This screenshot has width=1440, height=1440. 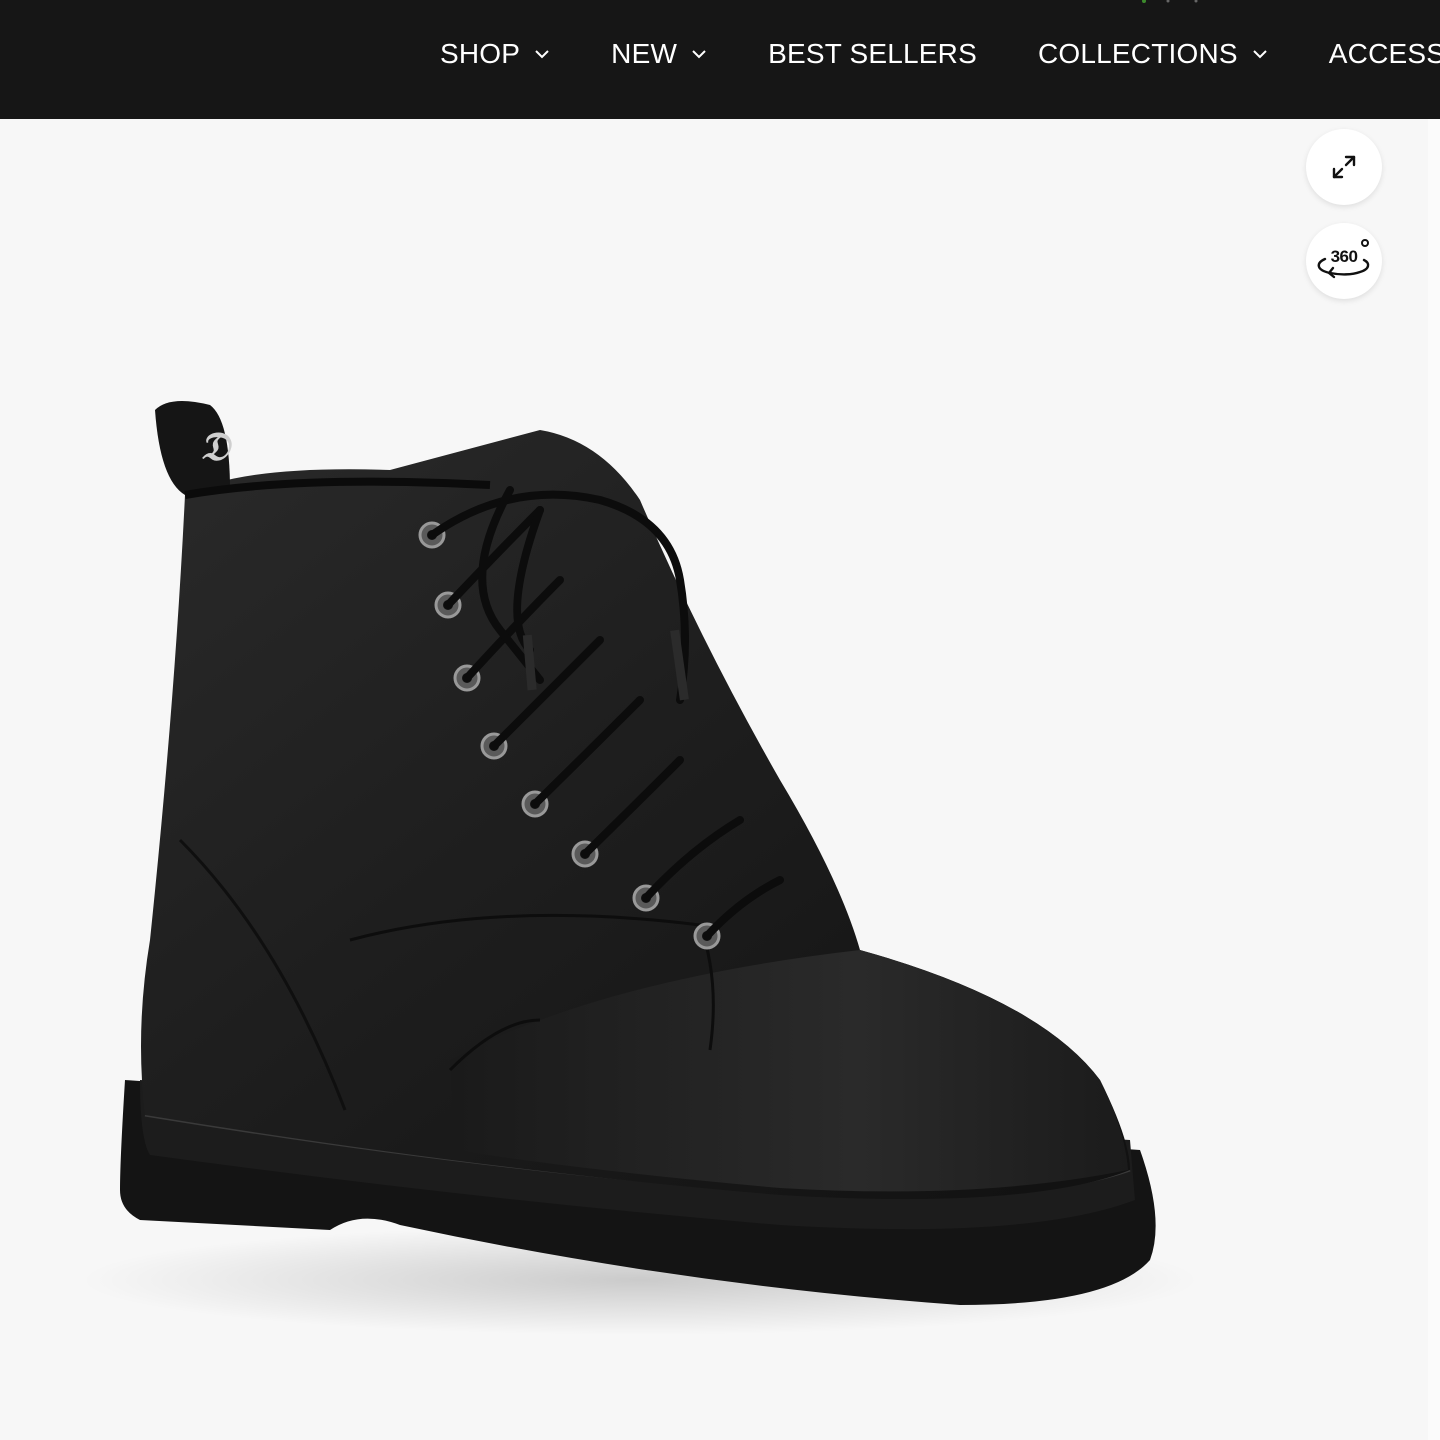 I want to click on expand-icon, so click(x=1344, y=167).